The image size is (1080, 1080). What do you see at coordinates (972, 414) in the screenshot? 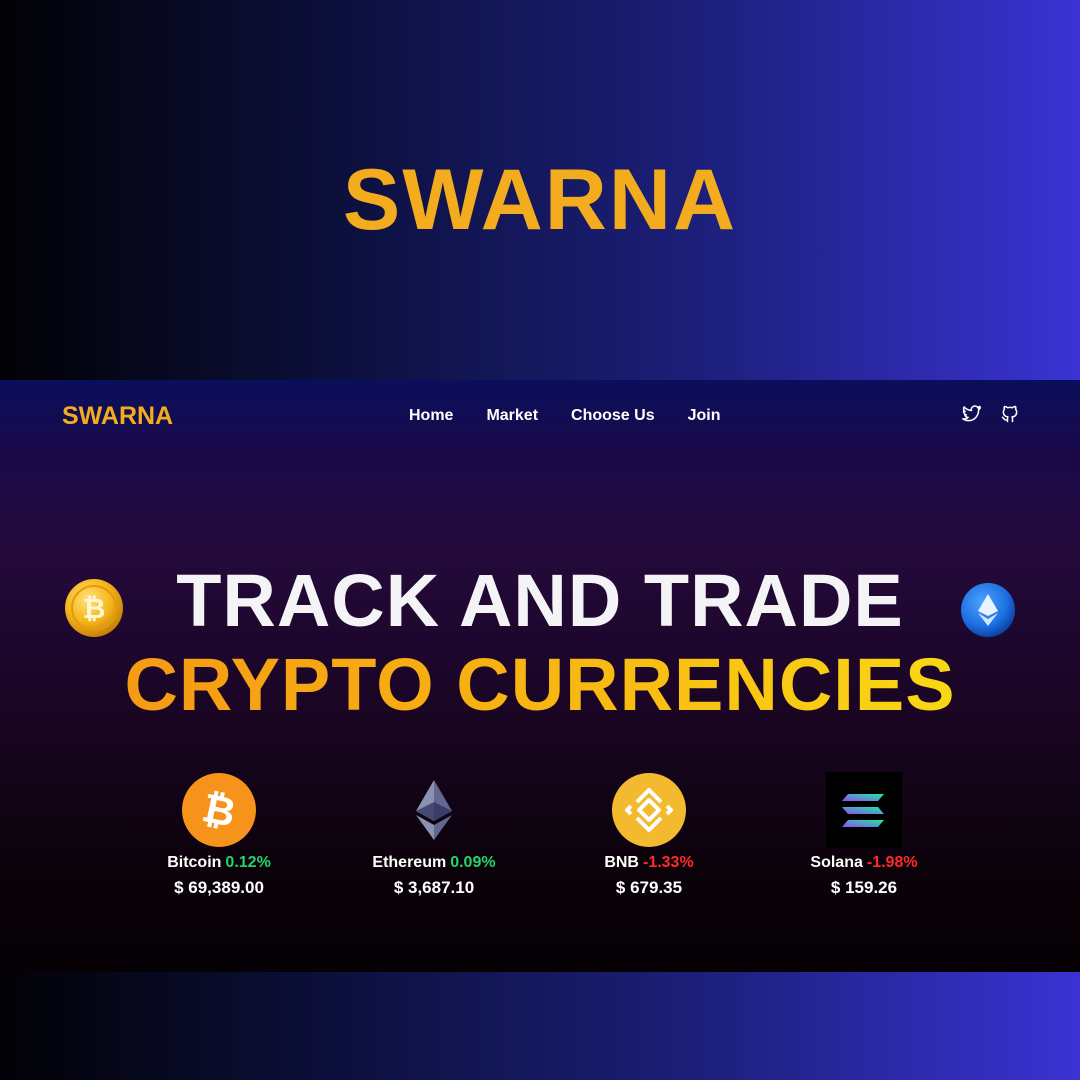
I see `twitter-icon` at bounding box center [972, 414].